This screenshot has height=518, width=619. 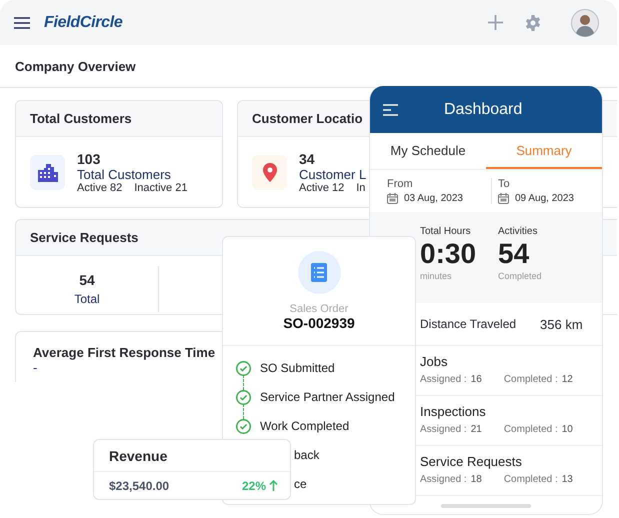 I want to click on count-label: Customer L, so click(x=332, y=174).